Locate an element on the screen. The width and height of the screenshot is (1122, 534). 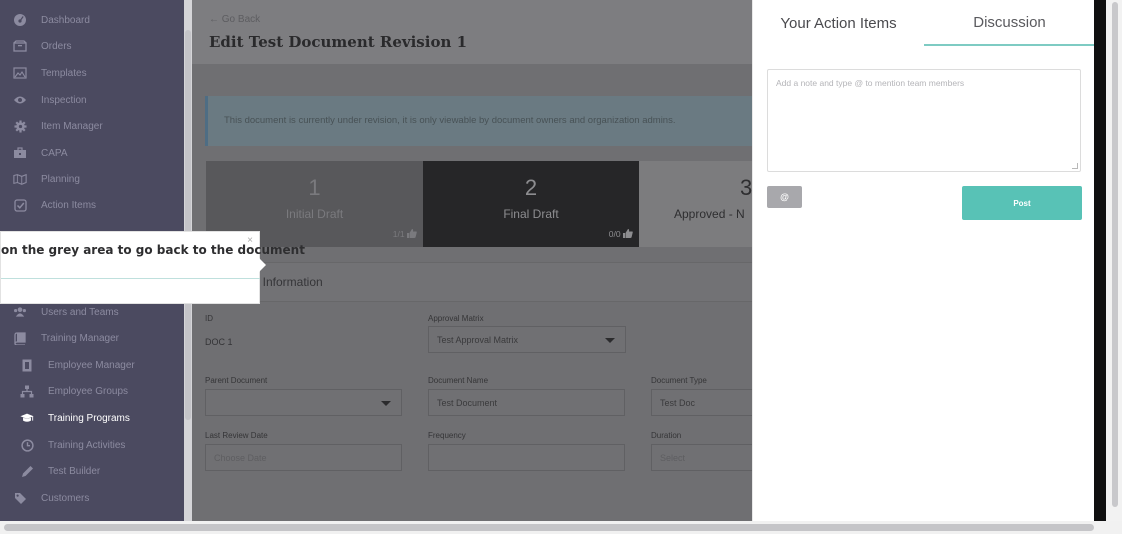
sidebar-item-label: Orders is located at coordinates (56, 46).